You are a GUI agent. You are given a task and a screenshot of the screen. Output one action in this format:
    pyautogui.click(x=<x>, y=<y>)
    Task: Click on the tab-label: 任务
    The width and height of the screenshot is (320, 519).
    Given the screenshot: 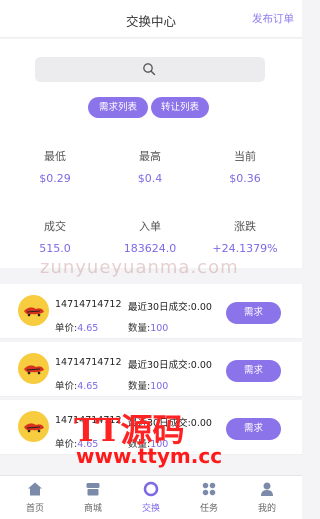 What is the action you would take?
    pyautogui.click(x=208, y=509)
    